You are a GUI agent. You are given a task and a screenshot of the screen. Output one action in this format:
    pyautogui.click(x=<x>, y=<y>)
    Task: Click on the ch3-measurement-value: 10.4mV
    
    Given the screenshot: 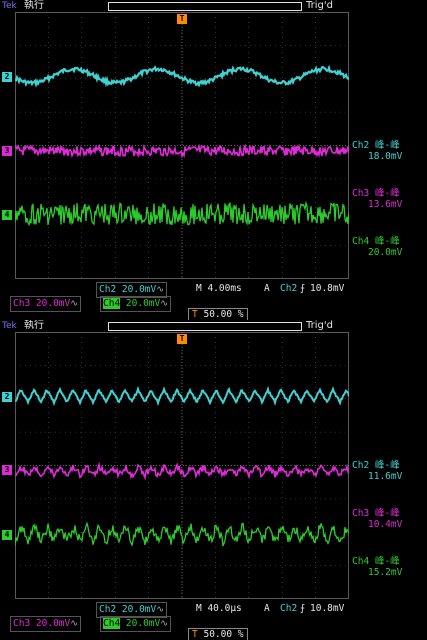 What is the action you would take?
    pyautogui.click(x=385, y=524)
    